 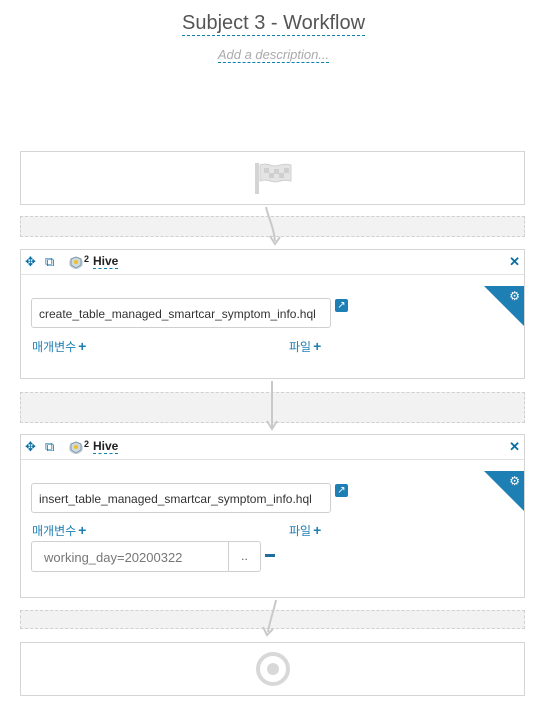 I want to click on flag-icon, so click(x=272, y=178).